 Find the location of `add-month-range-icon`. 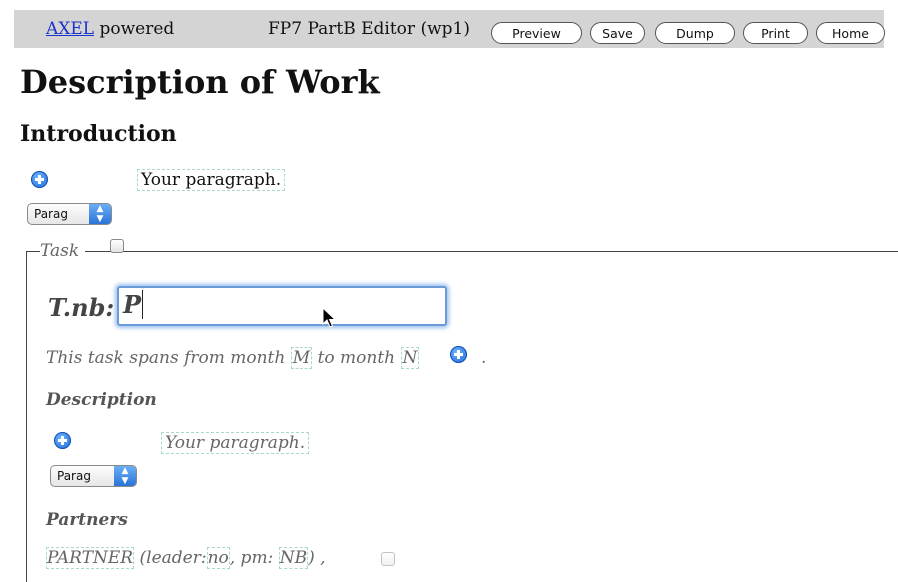

add-month-range-icon is located at coordinates (458, 354).